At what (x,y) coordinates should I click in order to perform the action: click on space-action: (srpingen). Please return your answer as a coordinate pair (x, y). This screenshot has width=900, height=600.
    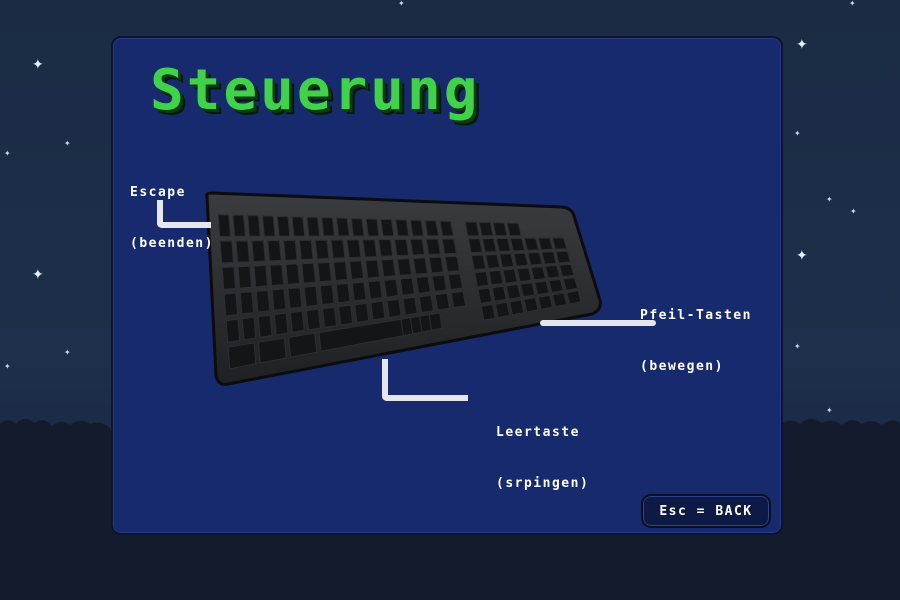
    Looking at the image, I should click on (543, 483).